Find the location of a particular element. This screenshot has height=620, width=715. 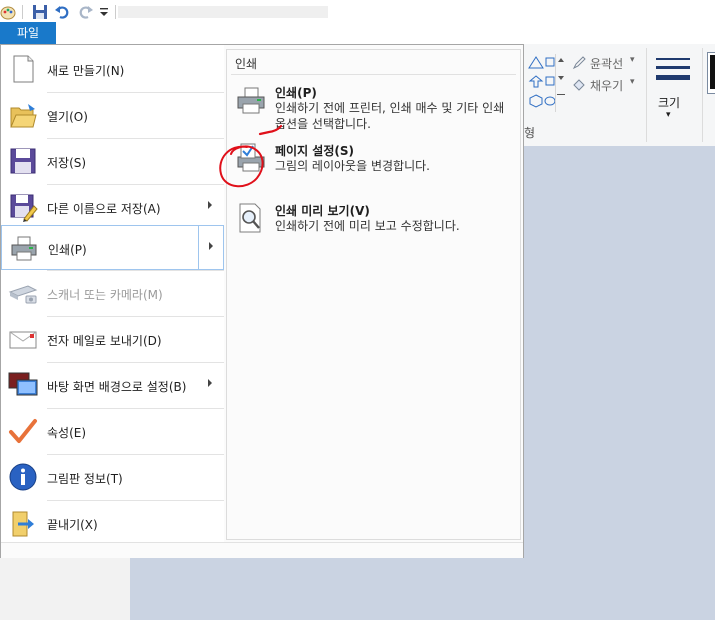

scanner-icon is located at coordinates (23, 294).